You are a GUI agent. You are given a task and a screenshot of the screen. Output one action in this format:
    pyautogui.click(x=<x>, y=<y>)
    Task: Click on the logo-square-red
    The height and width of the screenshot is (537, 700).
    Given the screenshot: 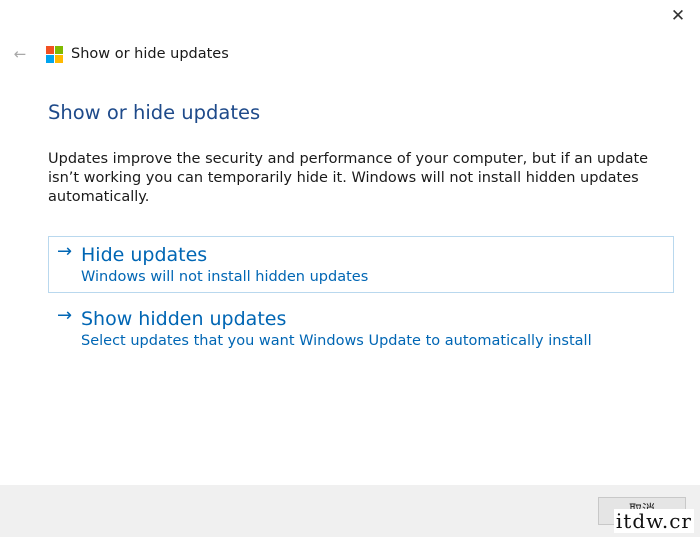 What is the action you would take?
    pyautogui.click(x=50, y=49)
    